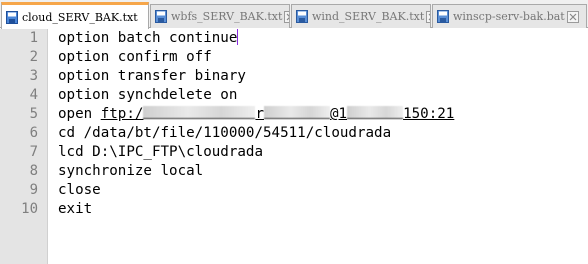 The width and height of the screenshot is (588, 264). I want to click on code-text: open, so click(79, 114).